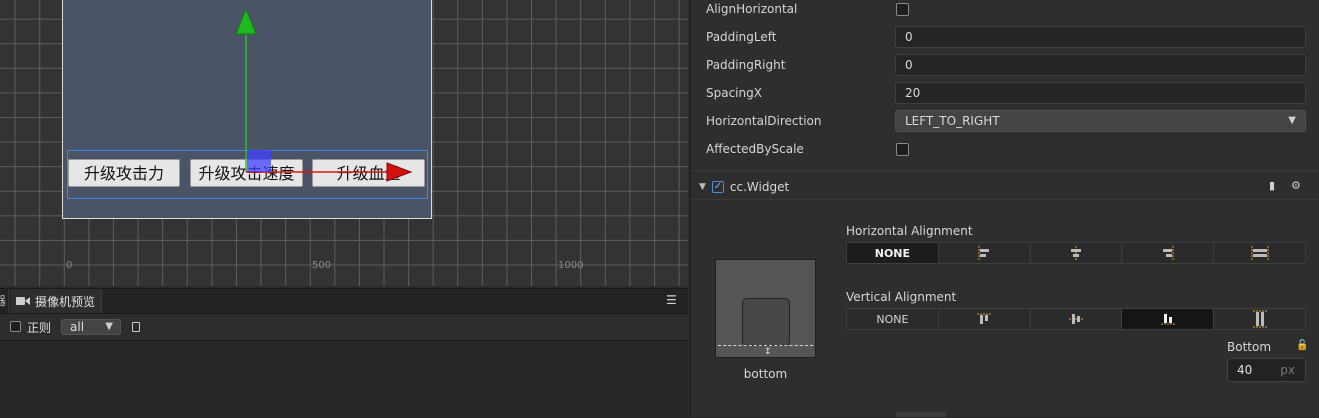 The height and width of the screenshot is (418, 1319). I want to click on padding-left-input: 0, so click(1100, 37).